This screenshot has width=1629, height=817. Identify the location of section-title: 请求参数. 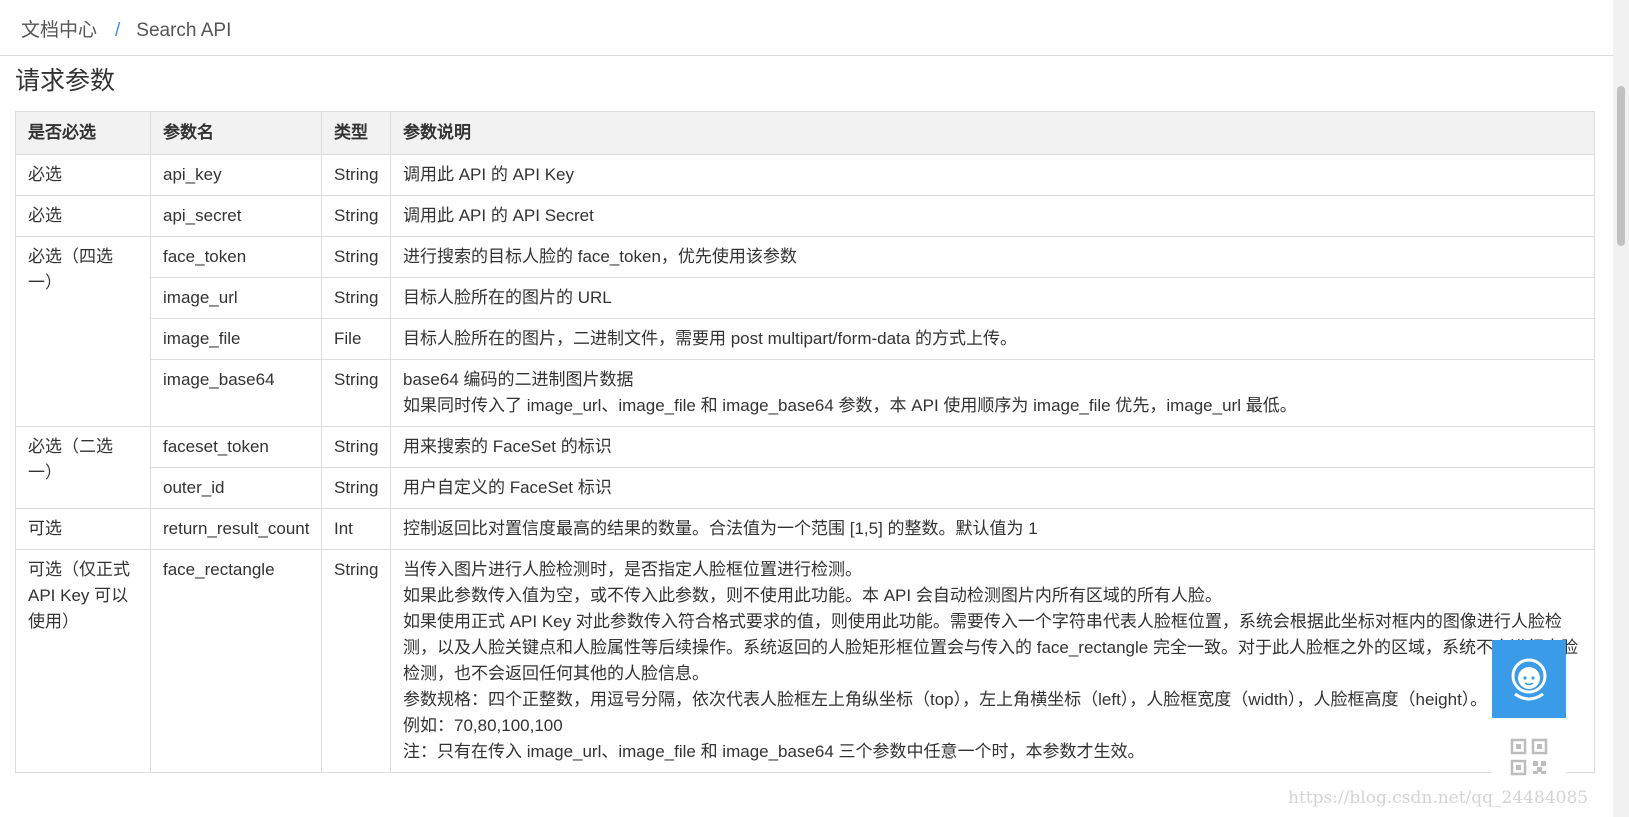
(65, 81).